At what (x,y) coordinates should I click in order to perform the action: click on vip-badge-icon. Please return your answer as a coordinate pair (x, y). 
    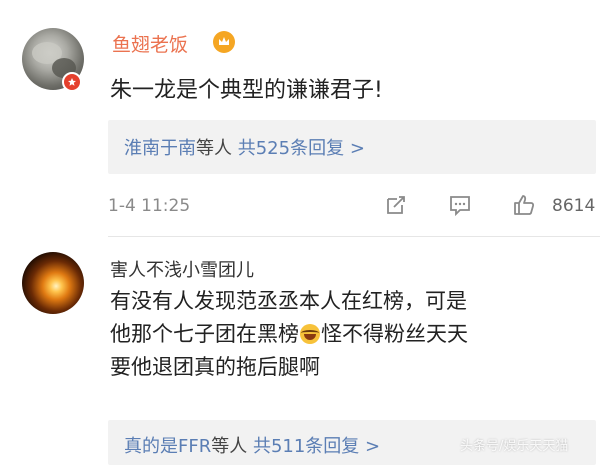
    Looking at the image, I should click on (72, 82).